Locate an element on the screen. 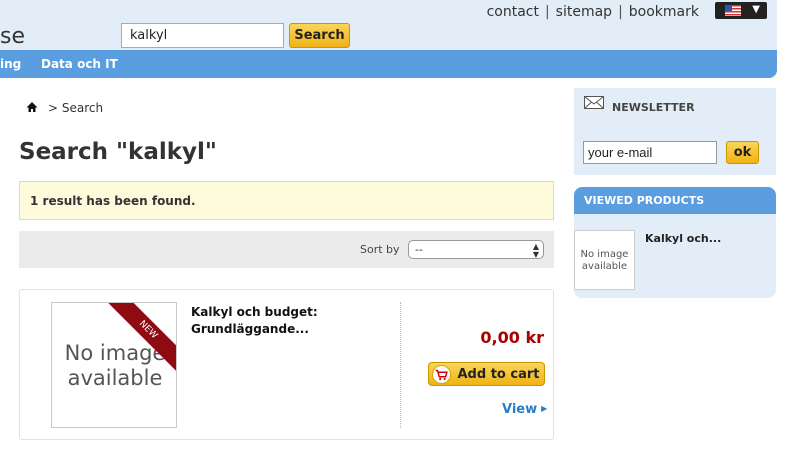  email-field is located at coordinates (650, 152).